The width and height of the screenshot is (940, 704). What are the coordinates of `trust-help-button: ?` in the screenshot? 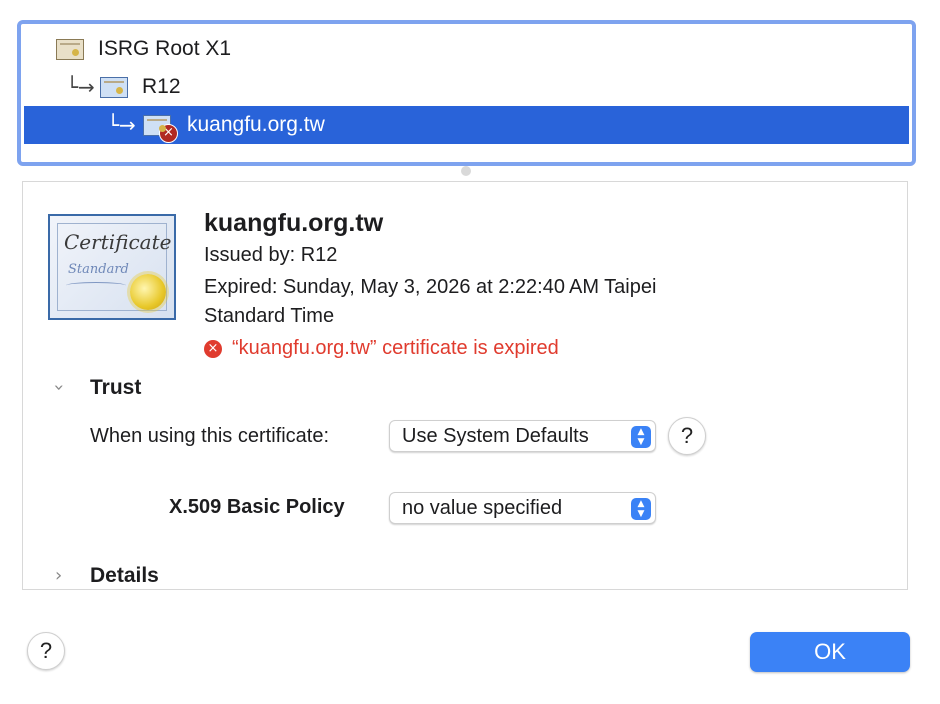 It's located at (687, 436).